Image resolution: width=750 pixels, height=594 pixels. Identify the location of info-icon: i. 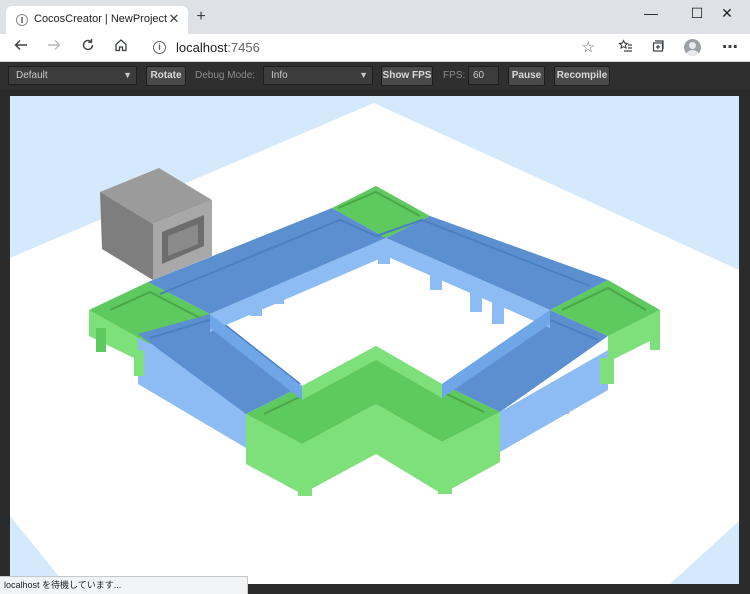
(159, 47).